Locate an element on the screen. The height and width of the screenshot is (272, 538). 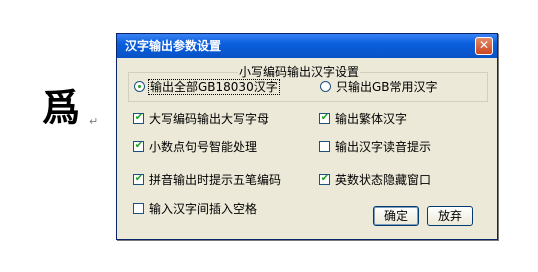
checkbox-insert-space-label: 输入汉字间插入空格 is located at coordinates (203, 209).